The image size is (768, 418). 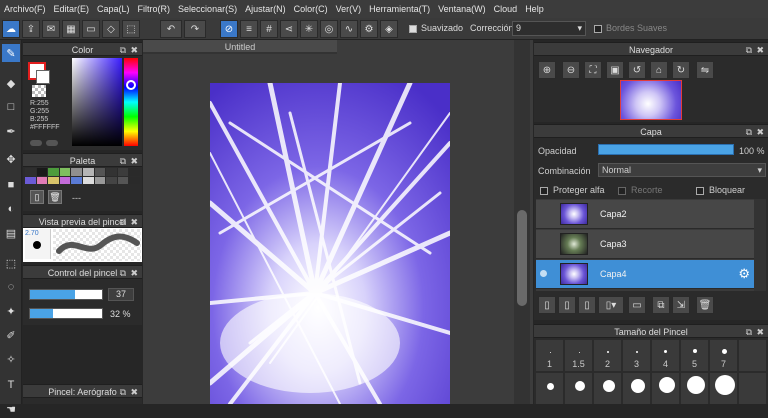 What do you see at coordinates (701, 190) in the screenshot?
I see `lock-checkbox` at bounding box center [701, 190].